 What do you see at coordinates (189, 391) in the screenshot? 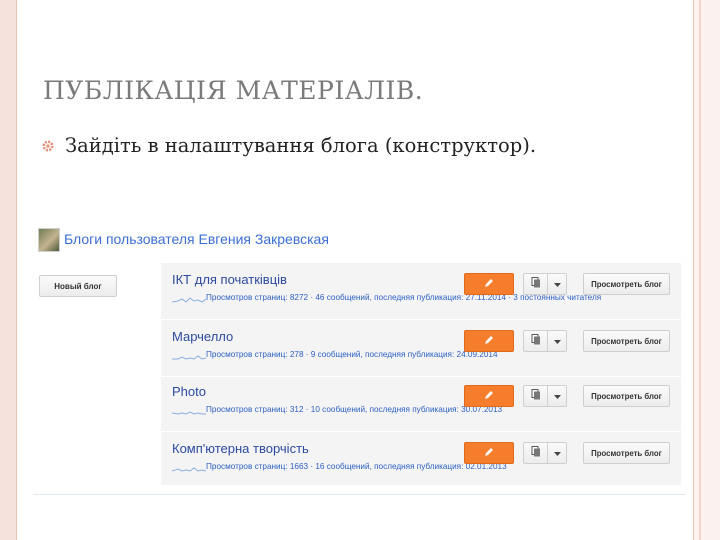
I see `blog-title: Photo` at bounding box center [189, 391].